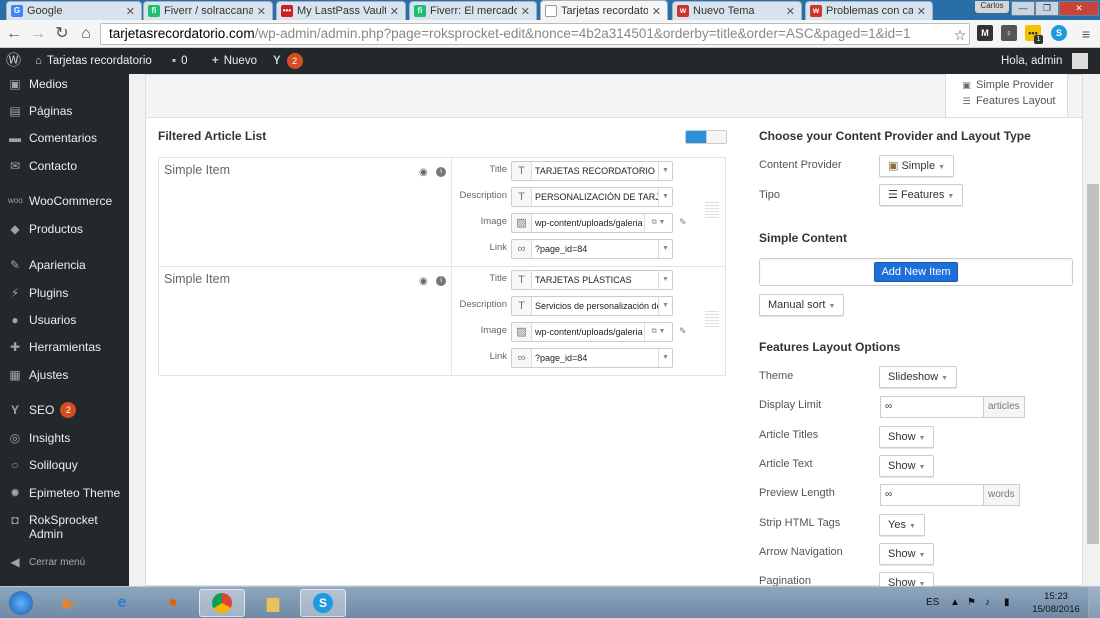 Image resolution: width=1100 pixels, height=618 pixels. What do you see at coordinates (64, 438) in the screenshot?
I see `sidebar-item-insights: ◎ Insights` at bounding box center [64, 438].